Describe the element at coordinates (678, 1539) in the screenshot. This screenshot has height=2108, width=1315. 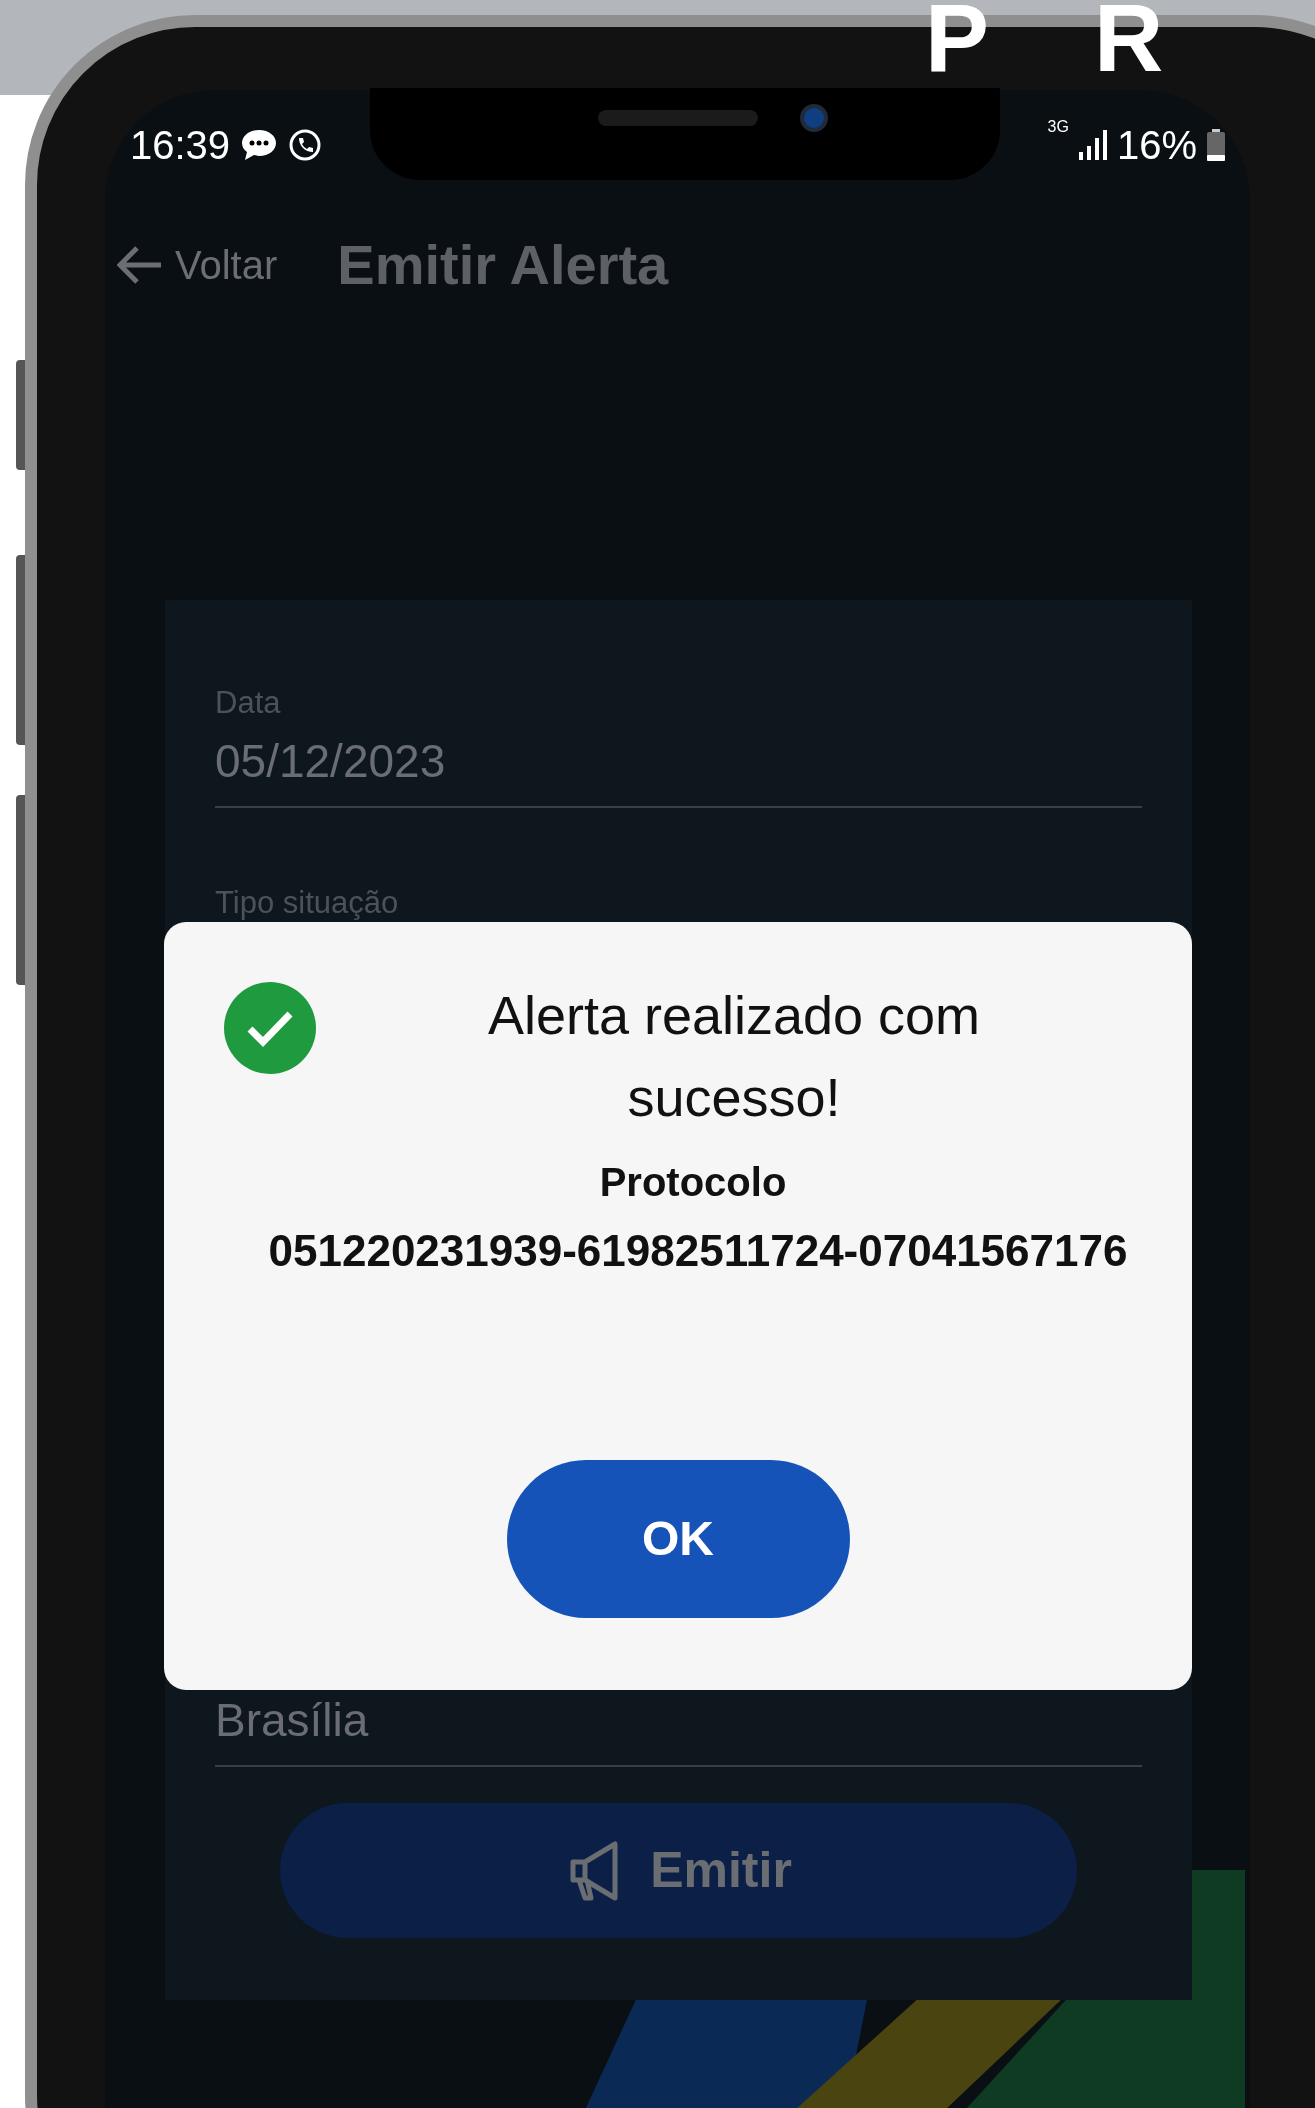
I see `ok-button: OK` at that location.